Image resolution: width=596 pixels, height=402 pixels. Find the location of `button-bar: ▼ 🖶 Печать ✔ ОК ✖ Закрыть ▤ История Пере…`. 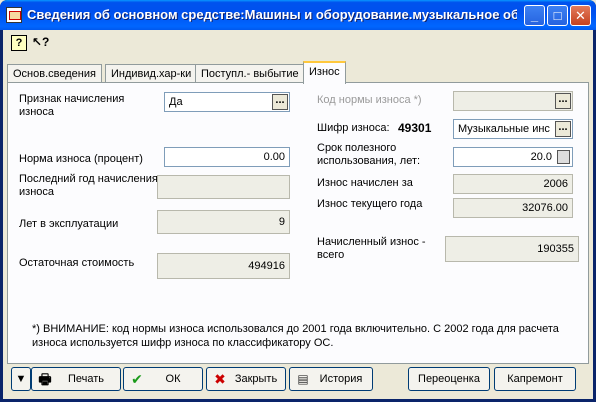

button-bar: ▼ 🖶 Печать ✔ ОК ✖ Закрыть ▤ История Пере… is located at coordinates (298, 381).